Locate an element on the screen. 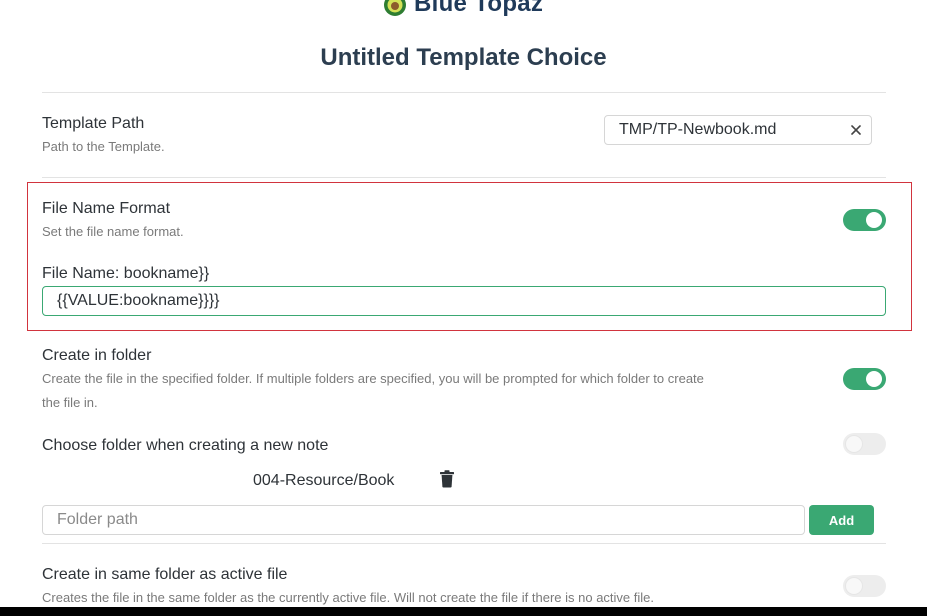 Image resolution: width=927 pixels, height=616 pixels. add-button: Add is located at coordinates (841, 520).